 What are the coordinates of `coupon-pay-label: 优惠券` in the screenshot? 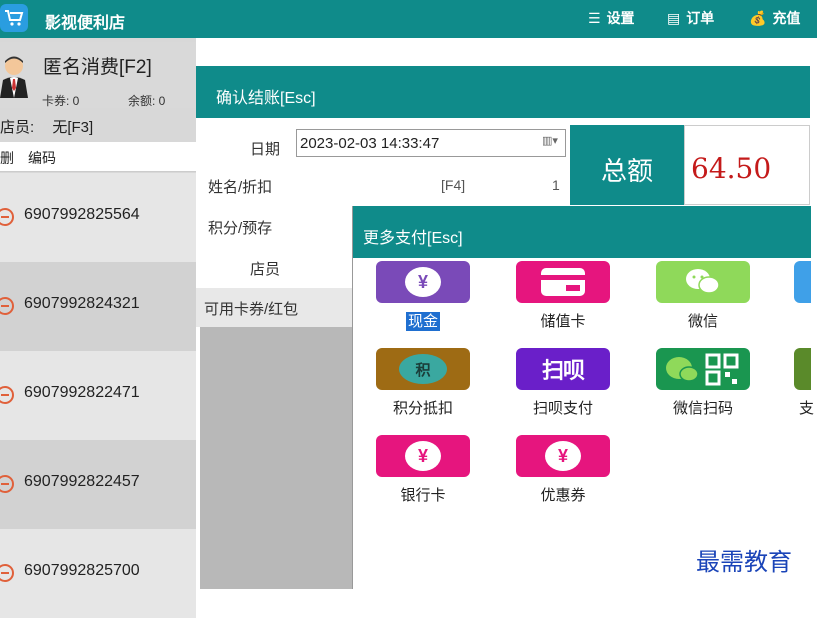 It's located at (563, 495).